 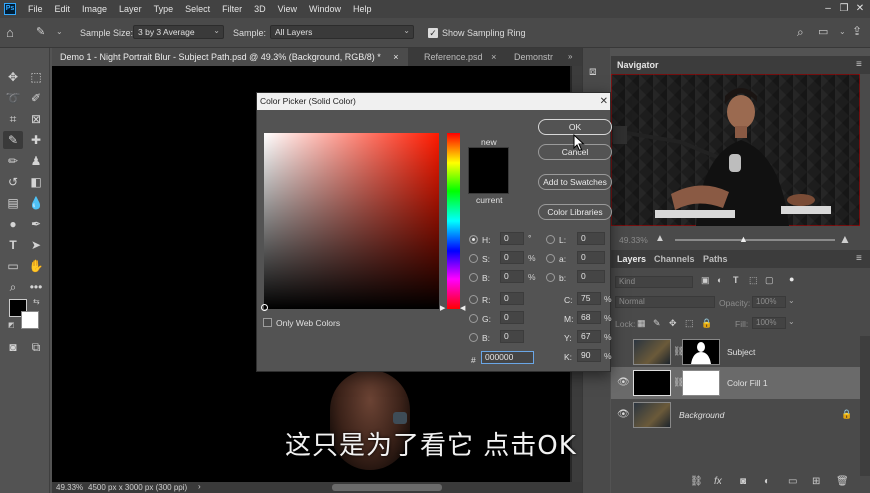 I want to click on tab-channels: Channels, so click(x=674, y=259).